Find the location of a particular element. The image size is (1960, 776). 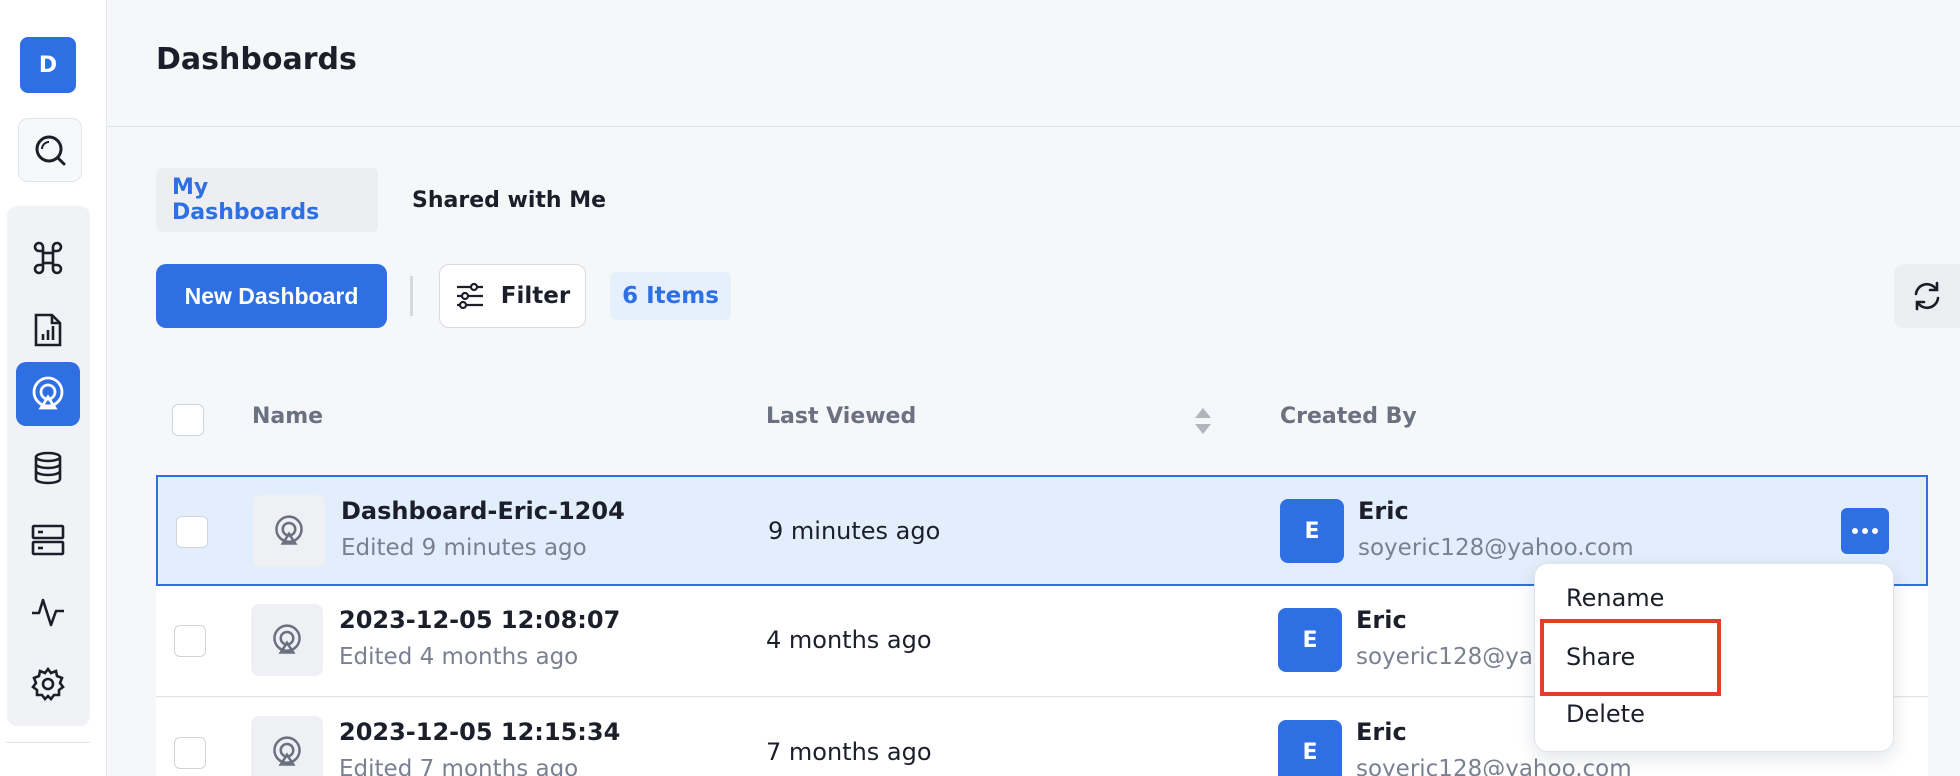

menu-item-rename: Rename is located at coordinates (1615, 598).